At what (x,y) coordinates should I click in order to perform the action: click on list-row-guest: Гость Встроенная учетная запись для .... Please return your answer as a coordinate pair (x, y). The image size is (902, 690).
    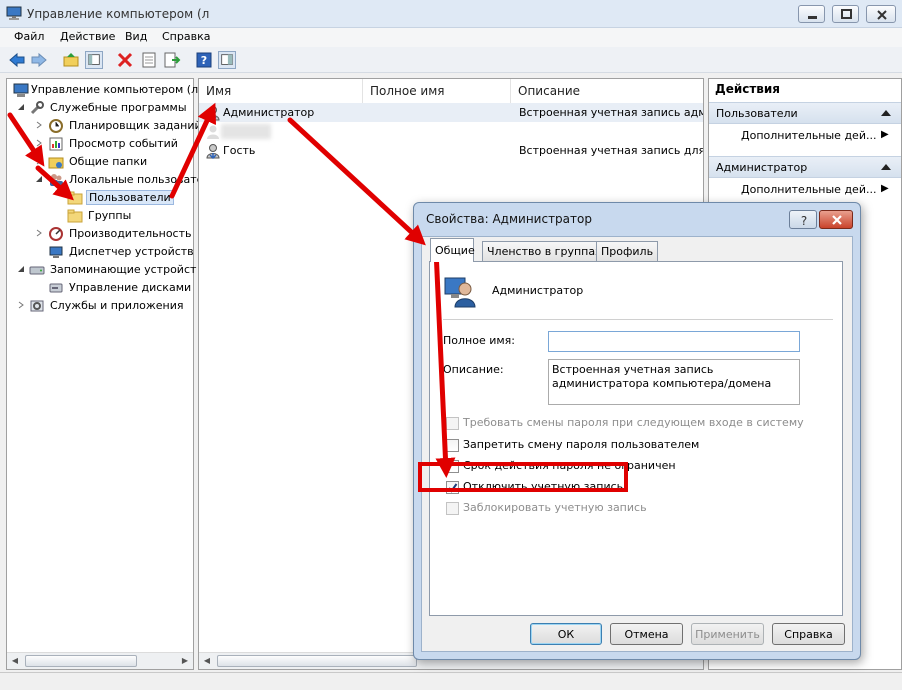
    Looking at the image, I should click on (451, 150).